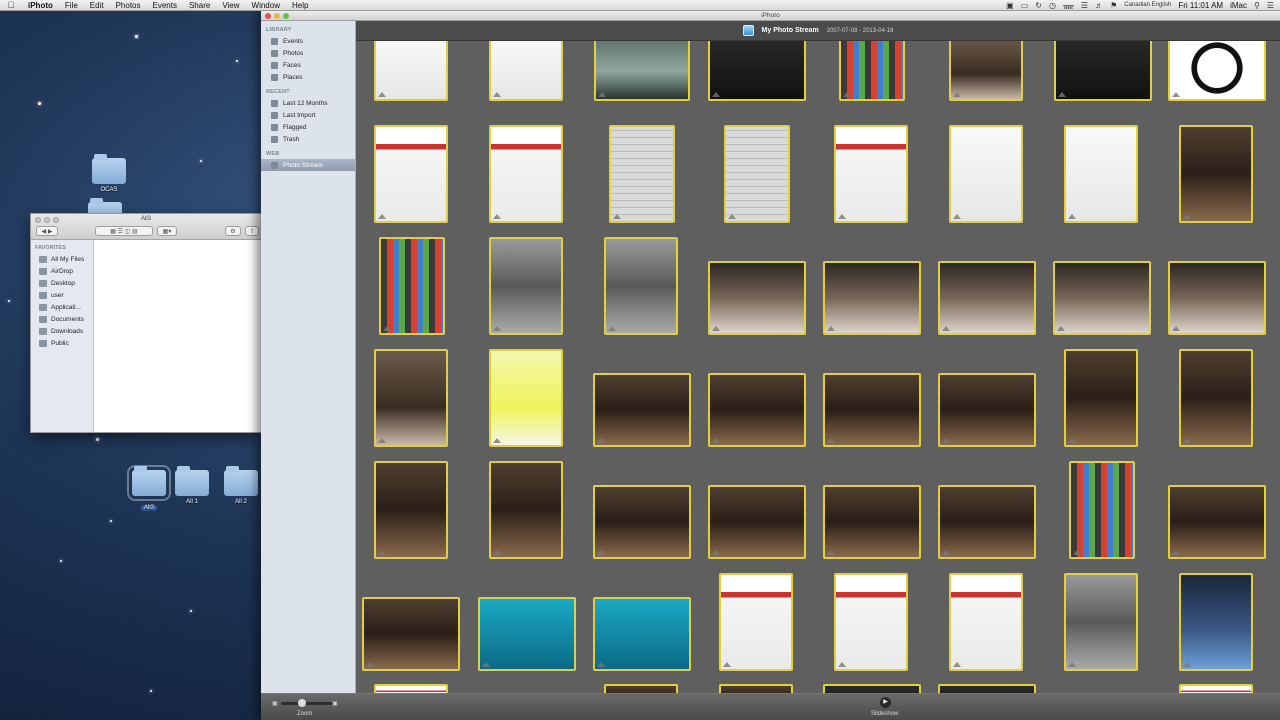 This screenshot has height=720, width=1280. Describe the element at coordinates (308, 115) in the screenshot. I see `source-item-last-import: Last Import` at that location.